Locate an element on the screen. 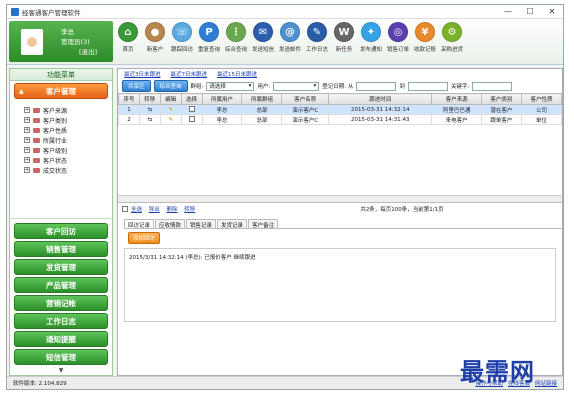 Image resolution: width=574 pixels, height=400 pixels. logout-link: [退出] is located at coordinates (88, 52).